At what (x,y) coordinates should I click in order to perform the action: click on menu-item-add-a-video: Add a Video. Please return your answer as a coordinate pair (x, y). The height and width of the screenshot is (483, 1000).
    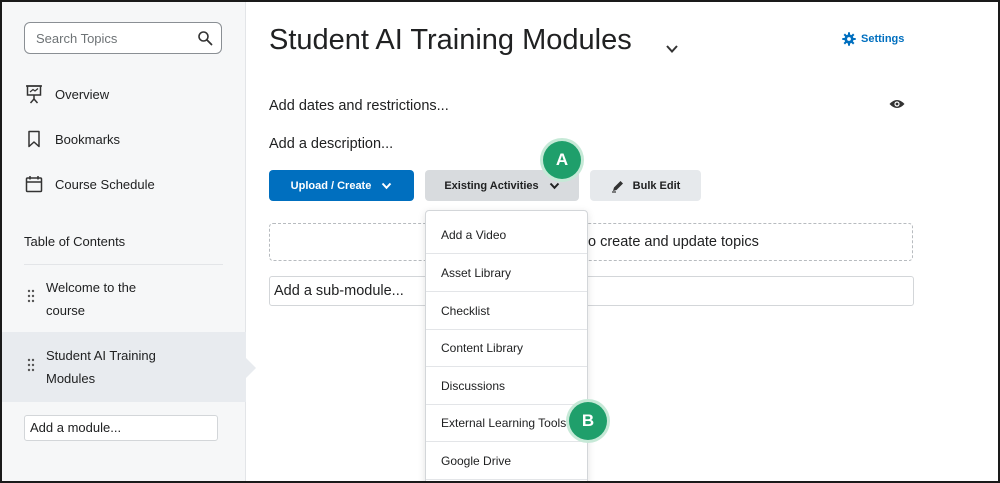
    Looking at the image, I should click on (506, 235).